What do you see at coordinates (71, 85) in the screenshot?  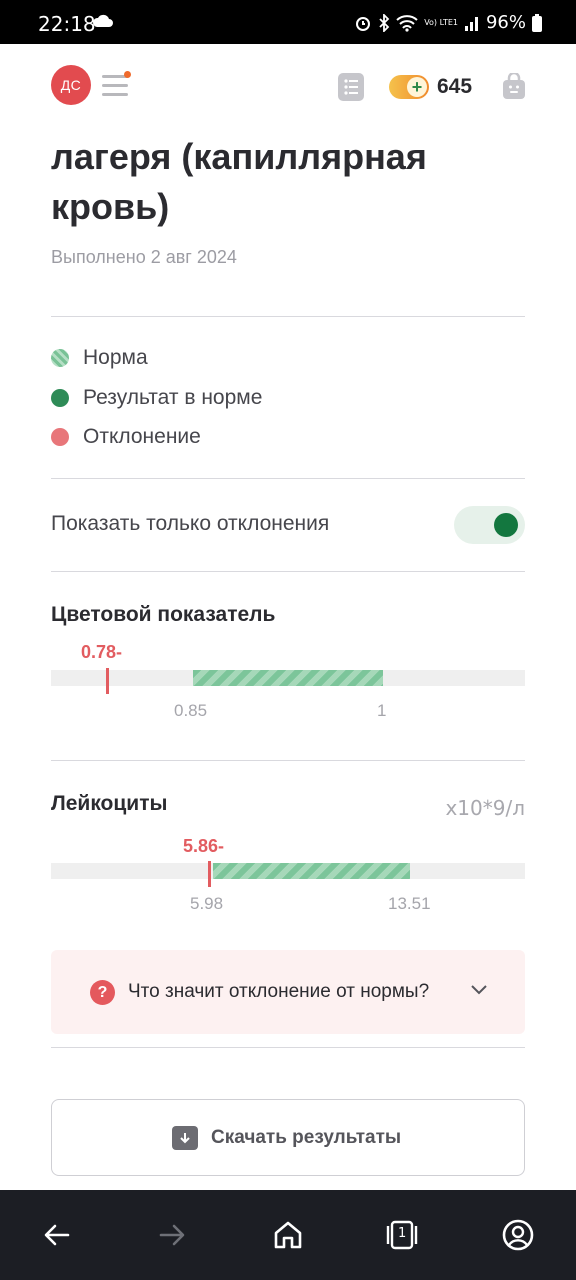 I see `avatar: ДС` at bounding box center [71, 85].